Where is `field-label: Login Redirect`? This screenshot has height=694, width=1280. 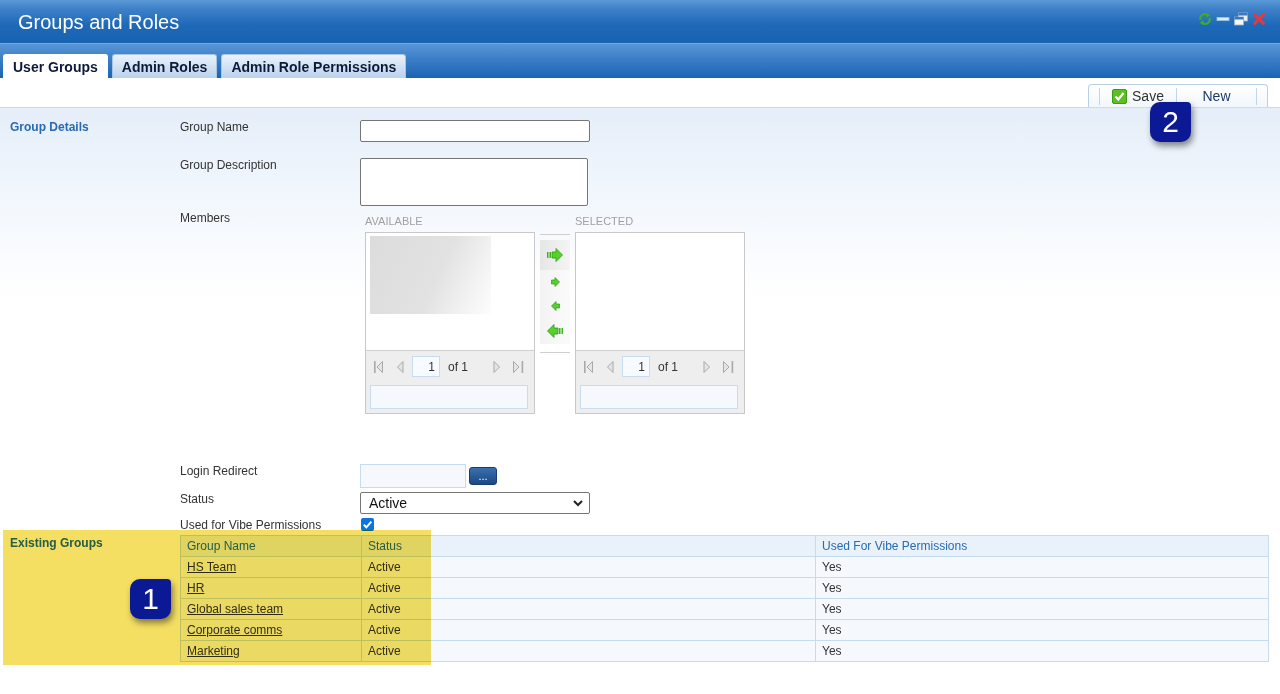 field-label: Login Redirect is located at coordinates (219, 471).